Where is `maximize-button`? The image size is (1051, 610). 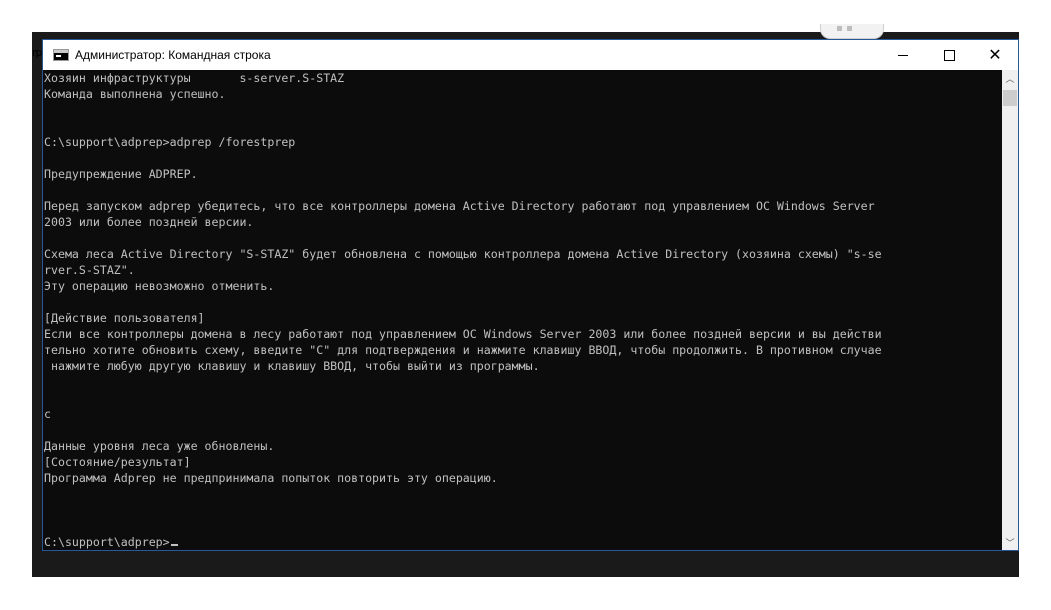 maximize-button is located at coordinates (949, 55).